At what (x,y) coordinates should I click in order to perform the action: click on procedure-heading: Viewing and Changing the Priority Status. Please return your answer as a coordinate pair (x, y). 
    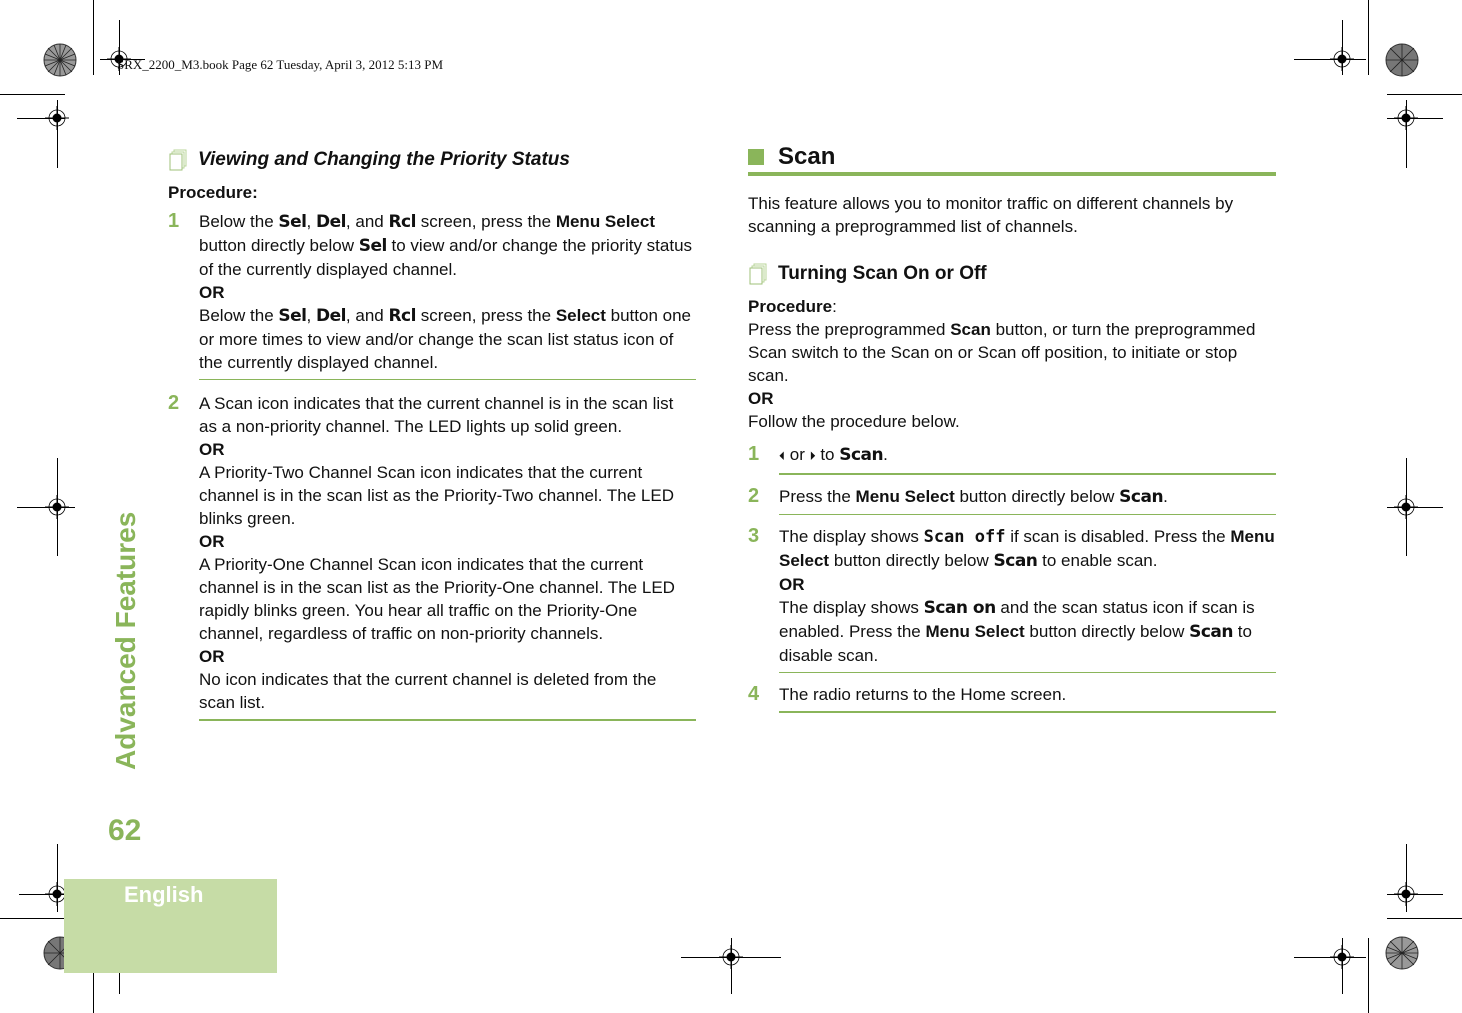
    Looking at the image, I should click on (432, 159).